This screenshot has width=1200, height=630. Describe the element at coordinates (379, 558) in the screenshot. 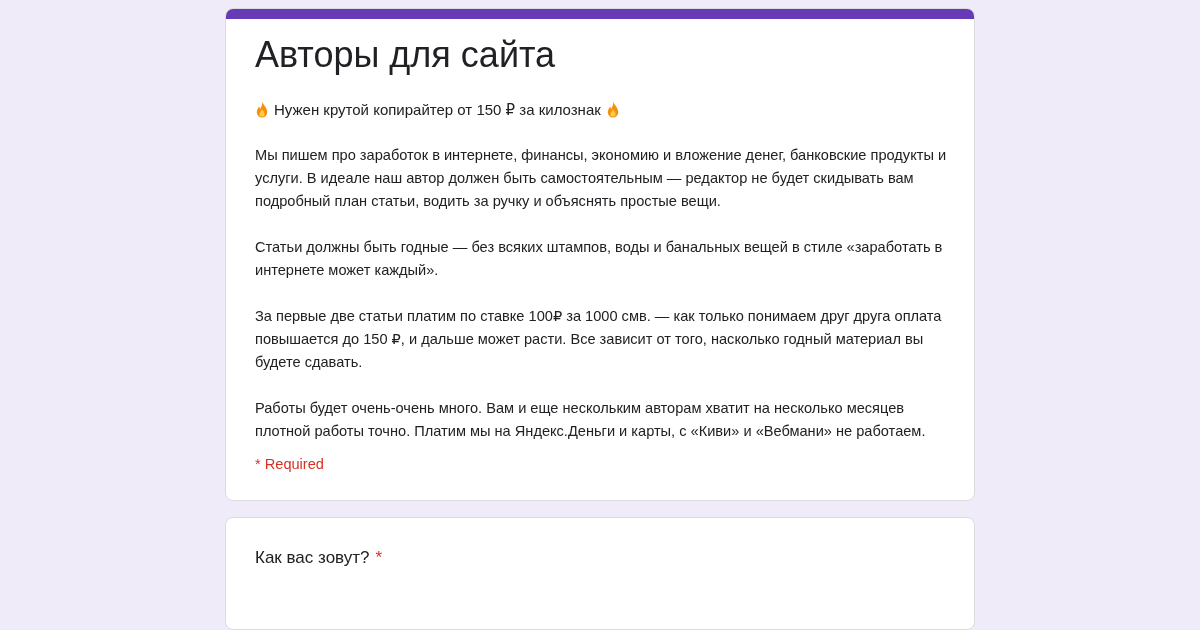

I see `required-asterisk: *` at that location.